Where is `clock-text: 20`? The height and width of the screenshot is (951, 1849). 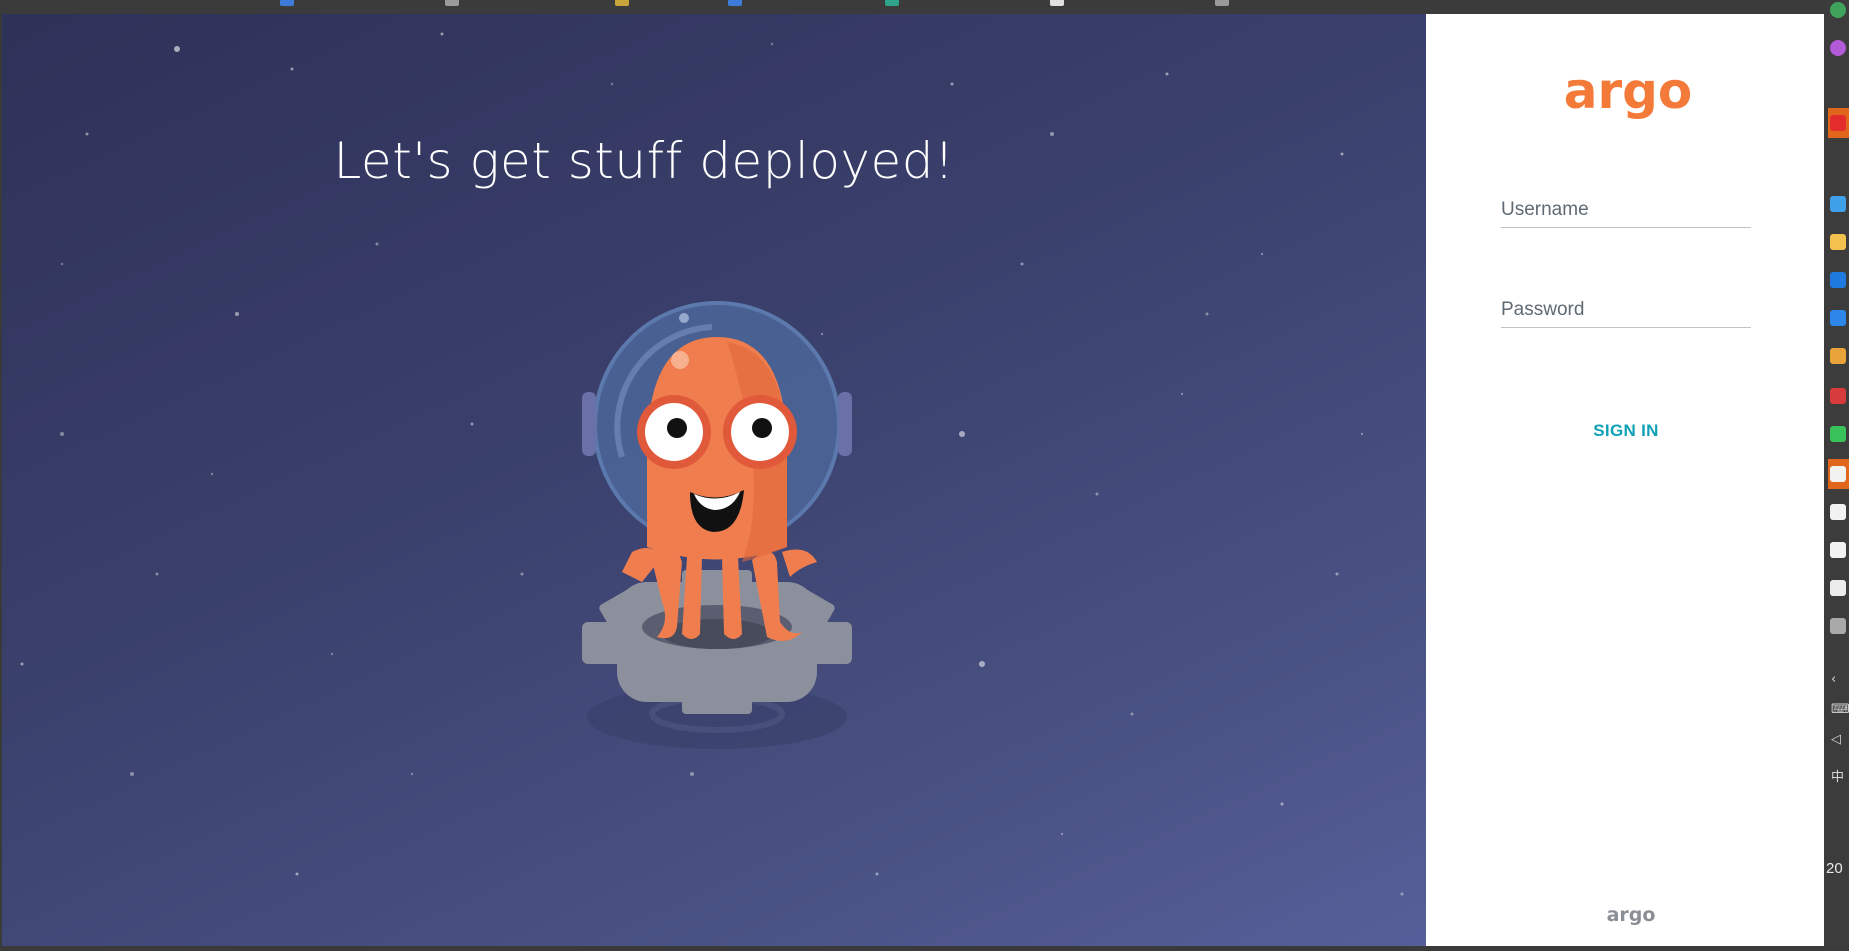 clock-text: 20 is located at coordinates (1834, 868).